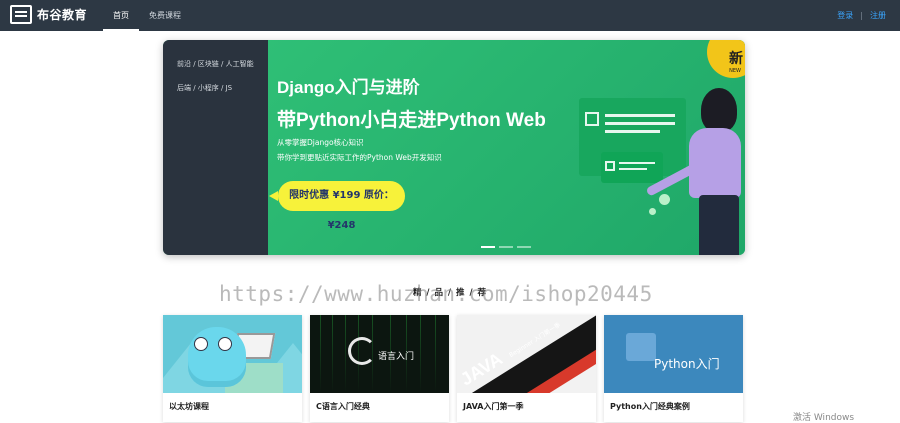  I want to click on carousel-indicators, so click(506, 247).